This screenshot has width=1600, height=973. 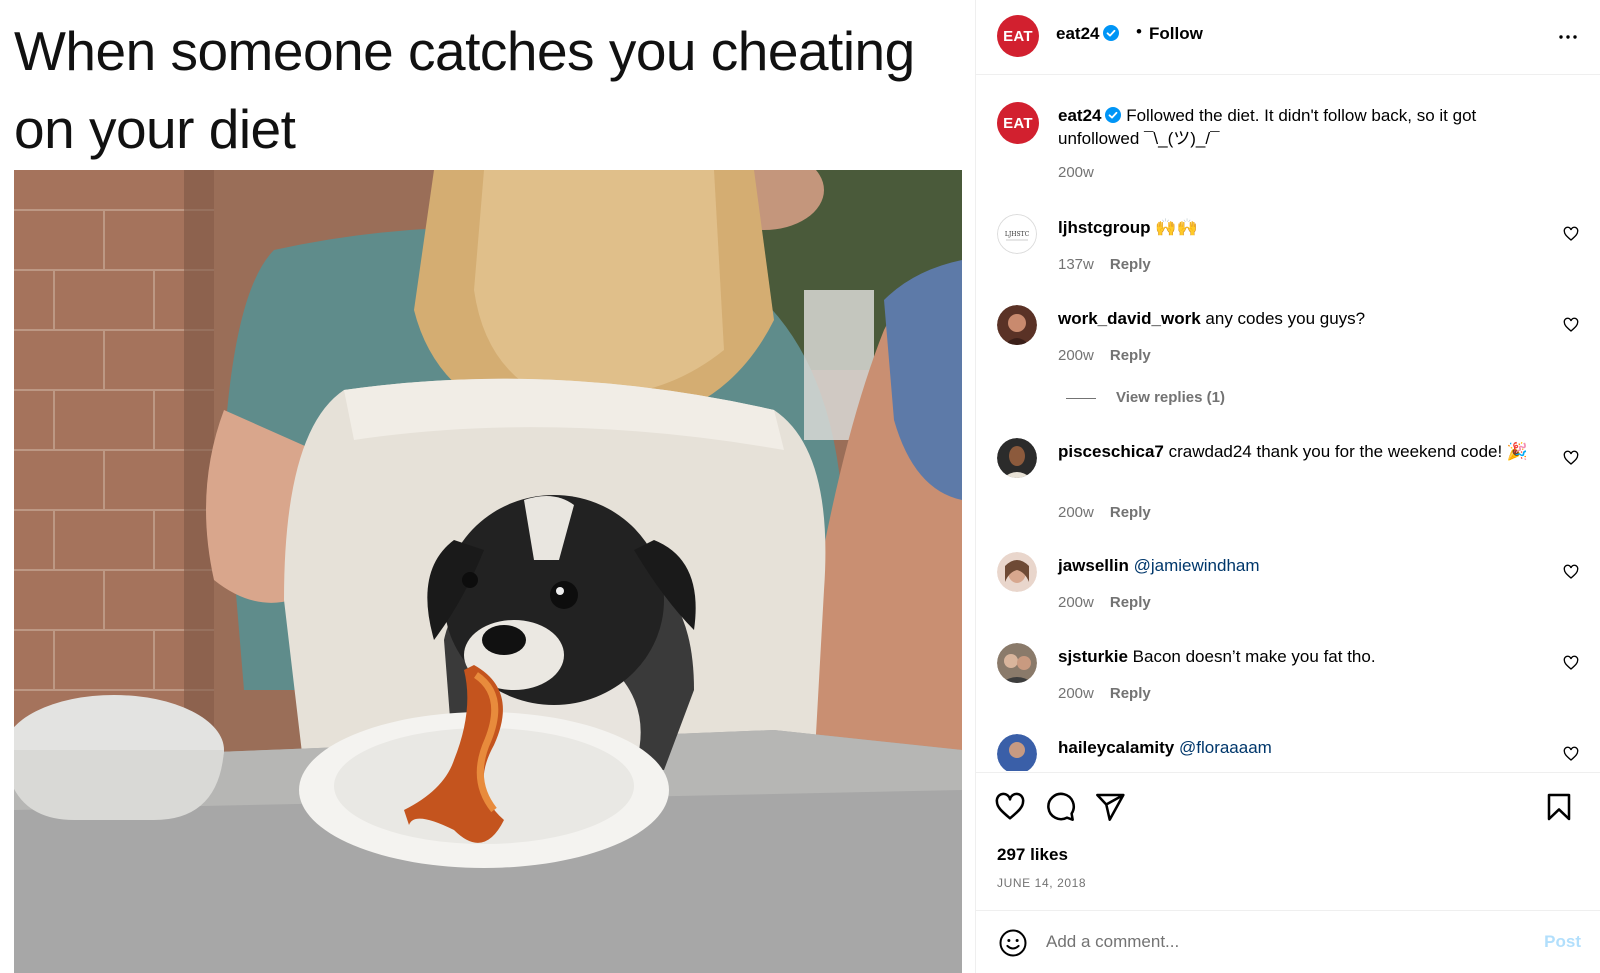 I want to click on caption-time: 200w, so click(x=1076, y=172).